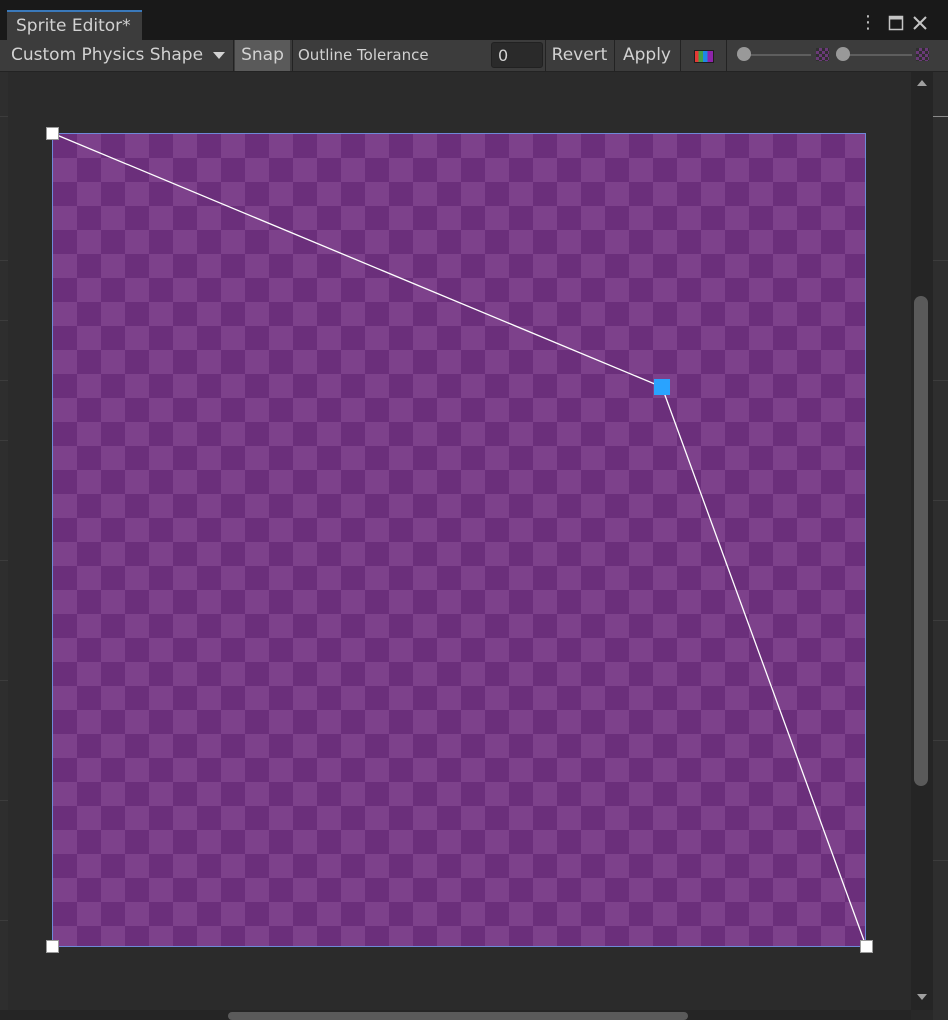  What do you see at coordinates (822, 54) in the screenshot?
I see `checker-small-icon` at bounding box center [822, 54].